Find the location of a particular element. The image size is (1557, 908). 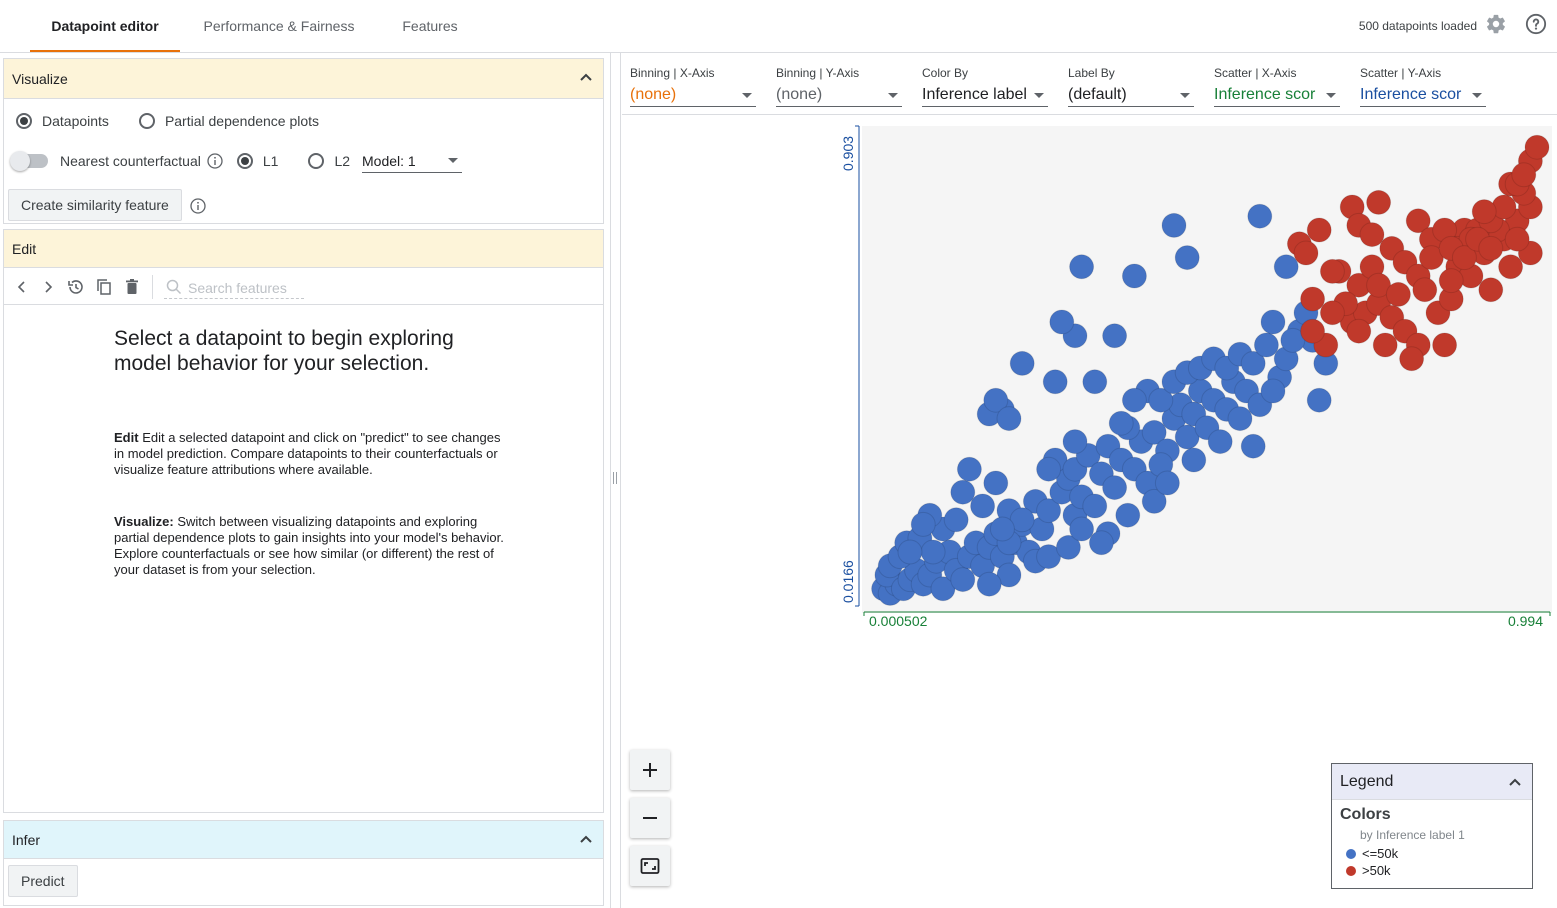

infer-header: Infer is located at coordinates (303, 840).